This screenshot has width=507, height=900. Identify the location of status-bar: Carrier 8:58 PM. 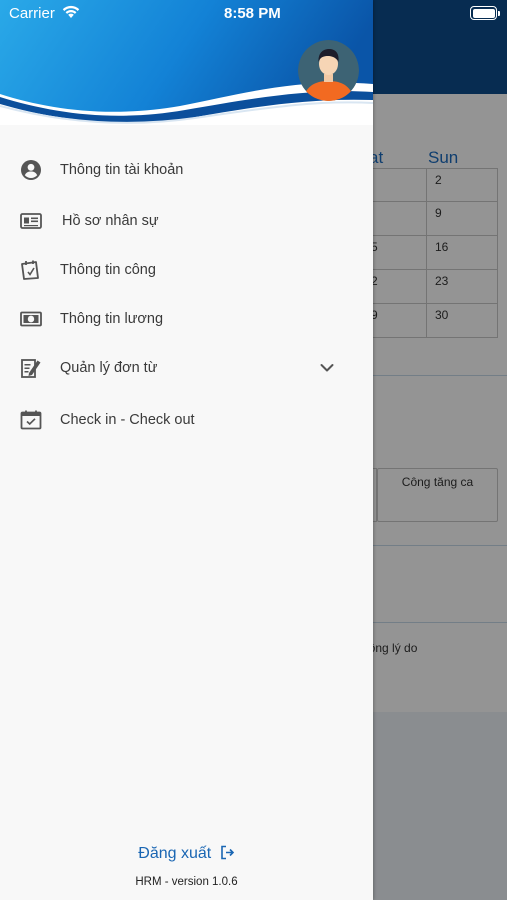
(253, 13).